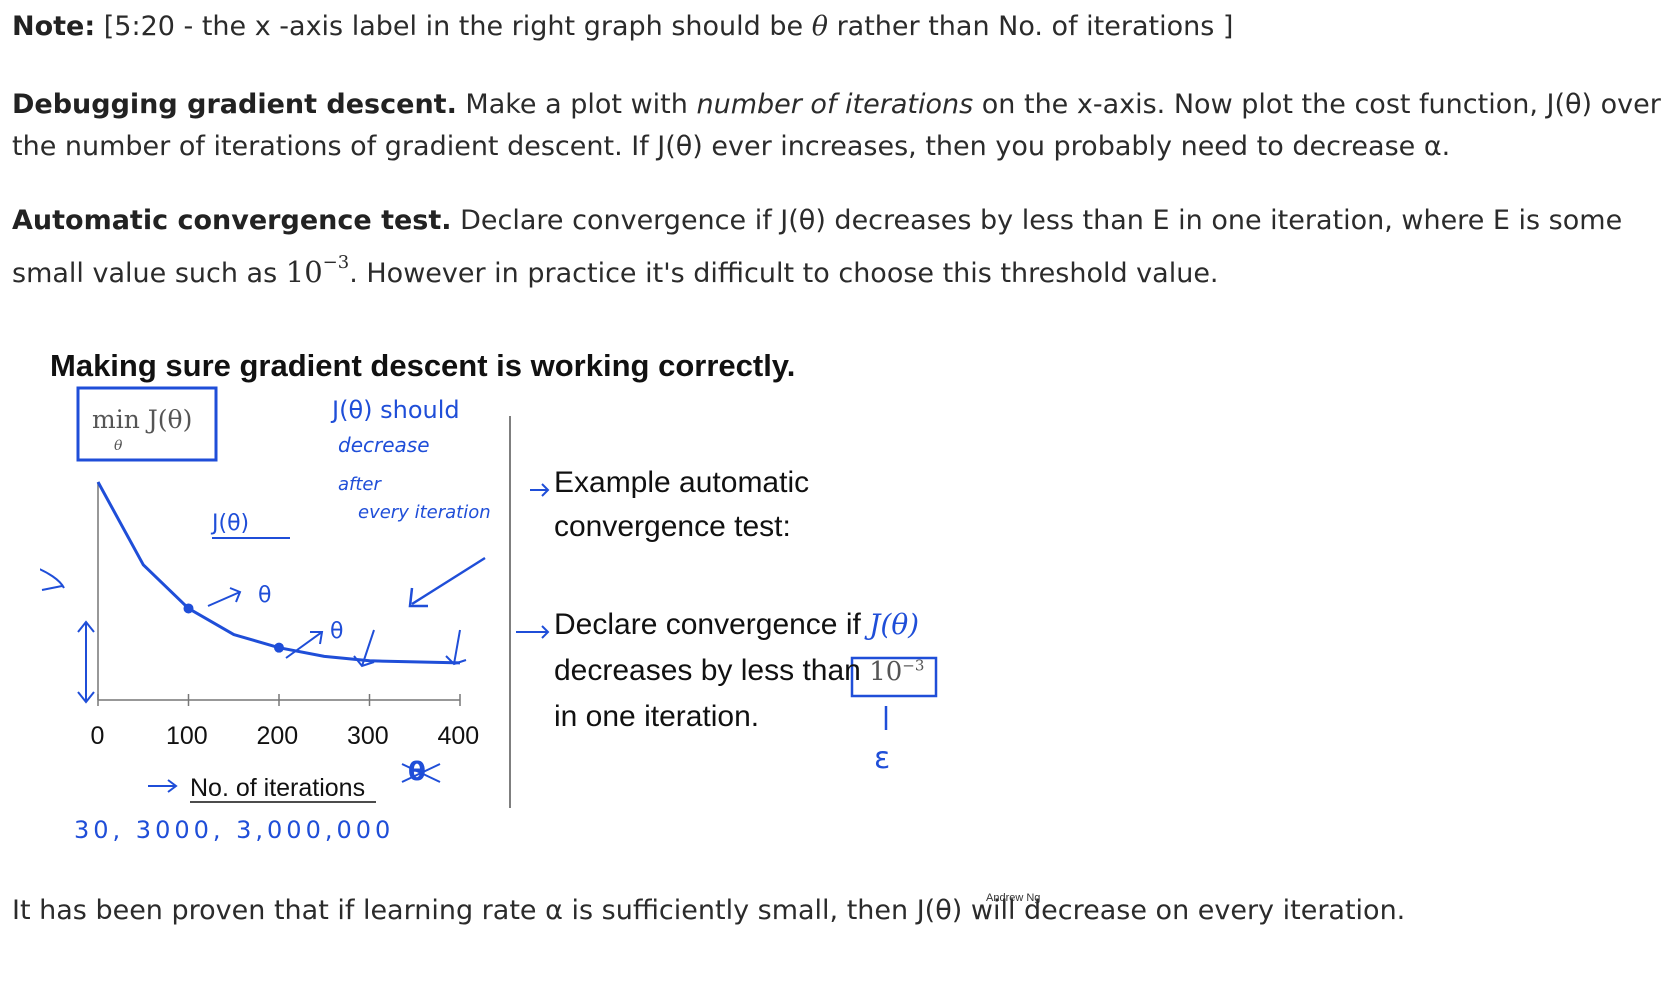 The height and width of the screenshot is (1000, 1680). I want to click on hand-after: after, so click(360, 484).